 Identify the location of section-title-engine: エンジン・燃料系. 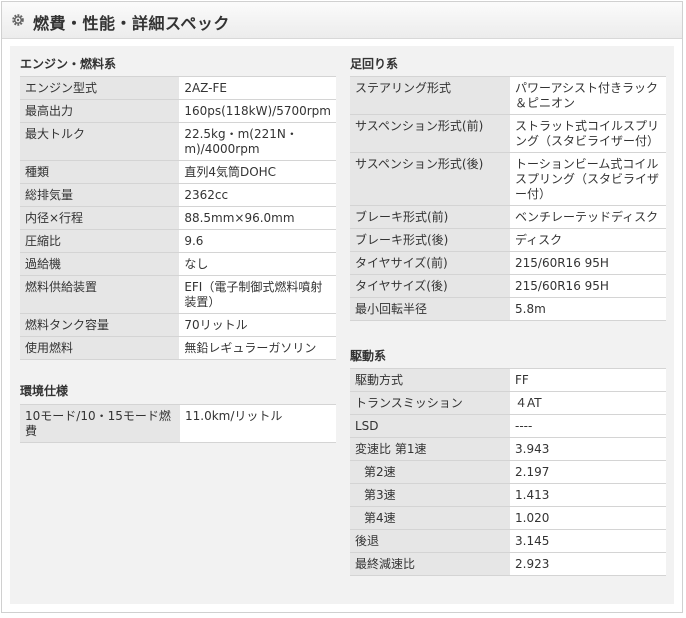
(68, 64).